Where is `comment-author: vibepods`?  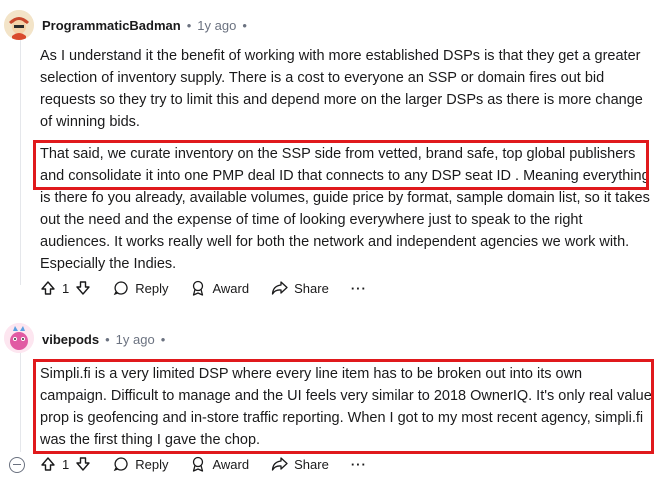
comment-author: vibepods is located at coordinates (70, 339).